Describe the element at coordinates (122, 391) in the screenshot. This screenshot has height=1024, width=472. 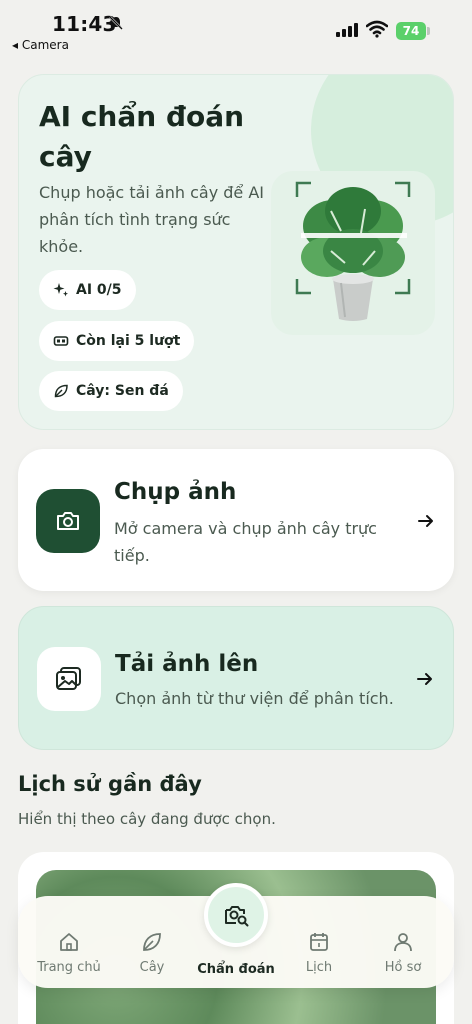
I see `selected-plant-label: Cây: Sen đá` at that location.